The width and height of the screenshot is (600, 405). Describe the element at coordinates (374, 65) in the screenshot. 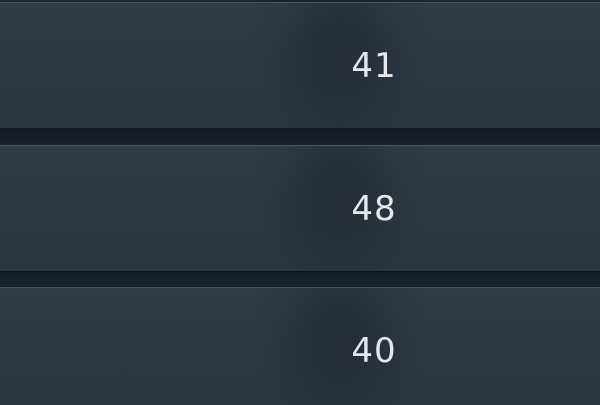

I see `row-value: 41` at that location.